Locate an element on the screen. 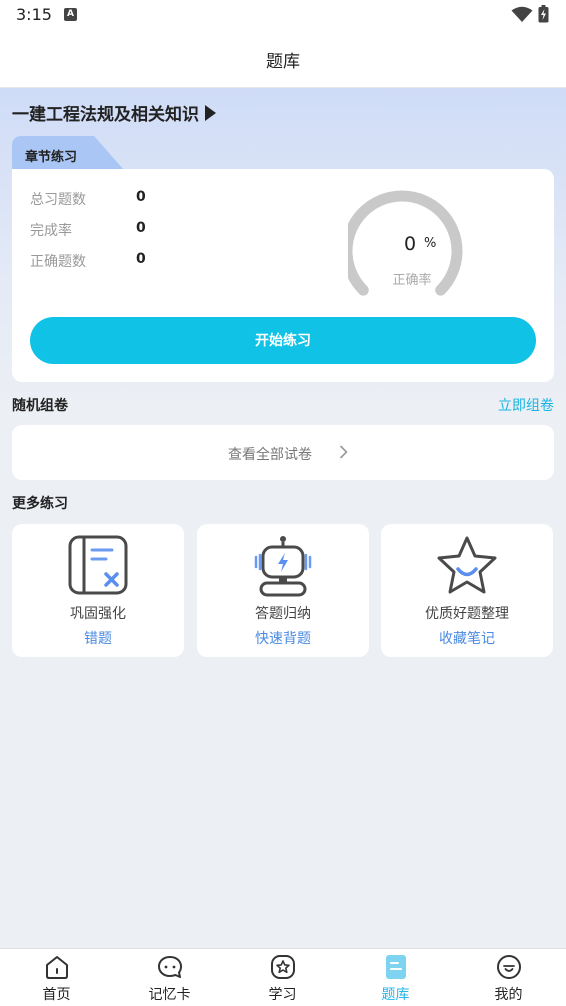 Image resolution: width=566 pixels, height=1006 pixels. nav-home: 首页 is located at coordinates (56, 977).